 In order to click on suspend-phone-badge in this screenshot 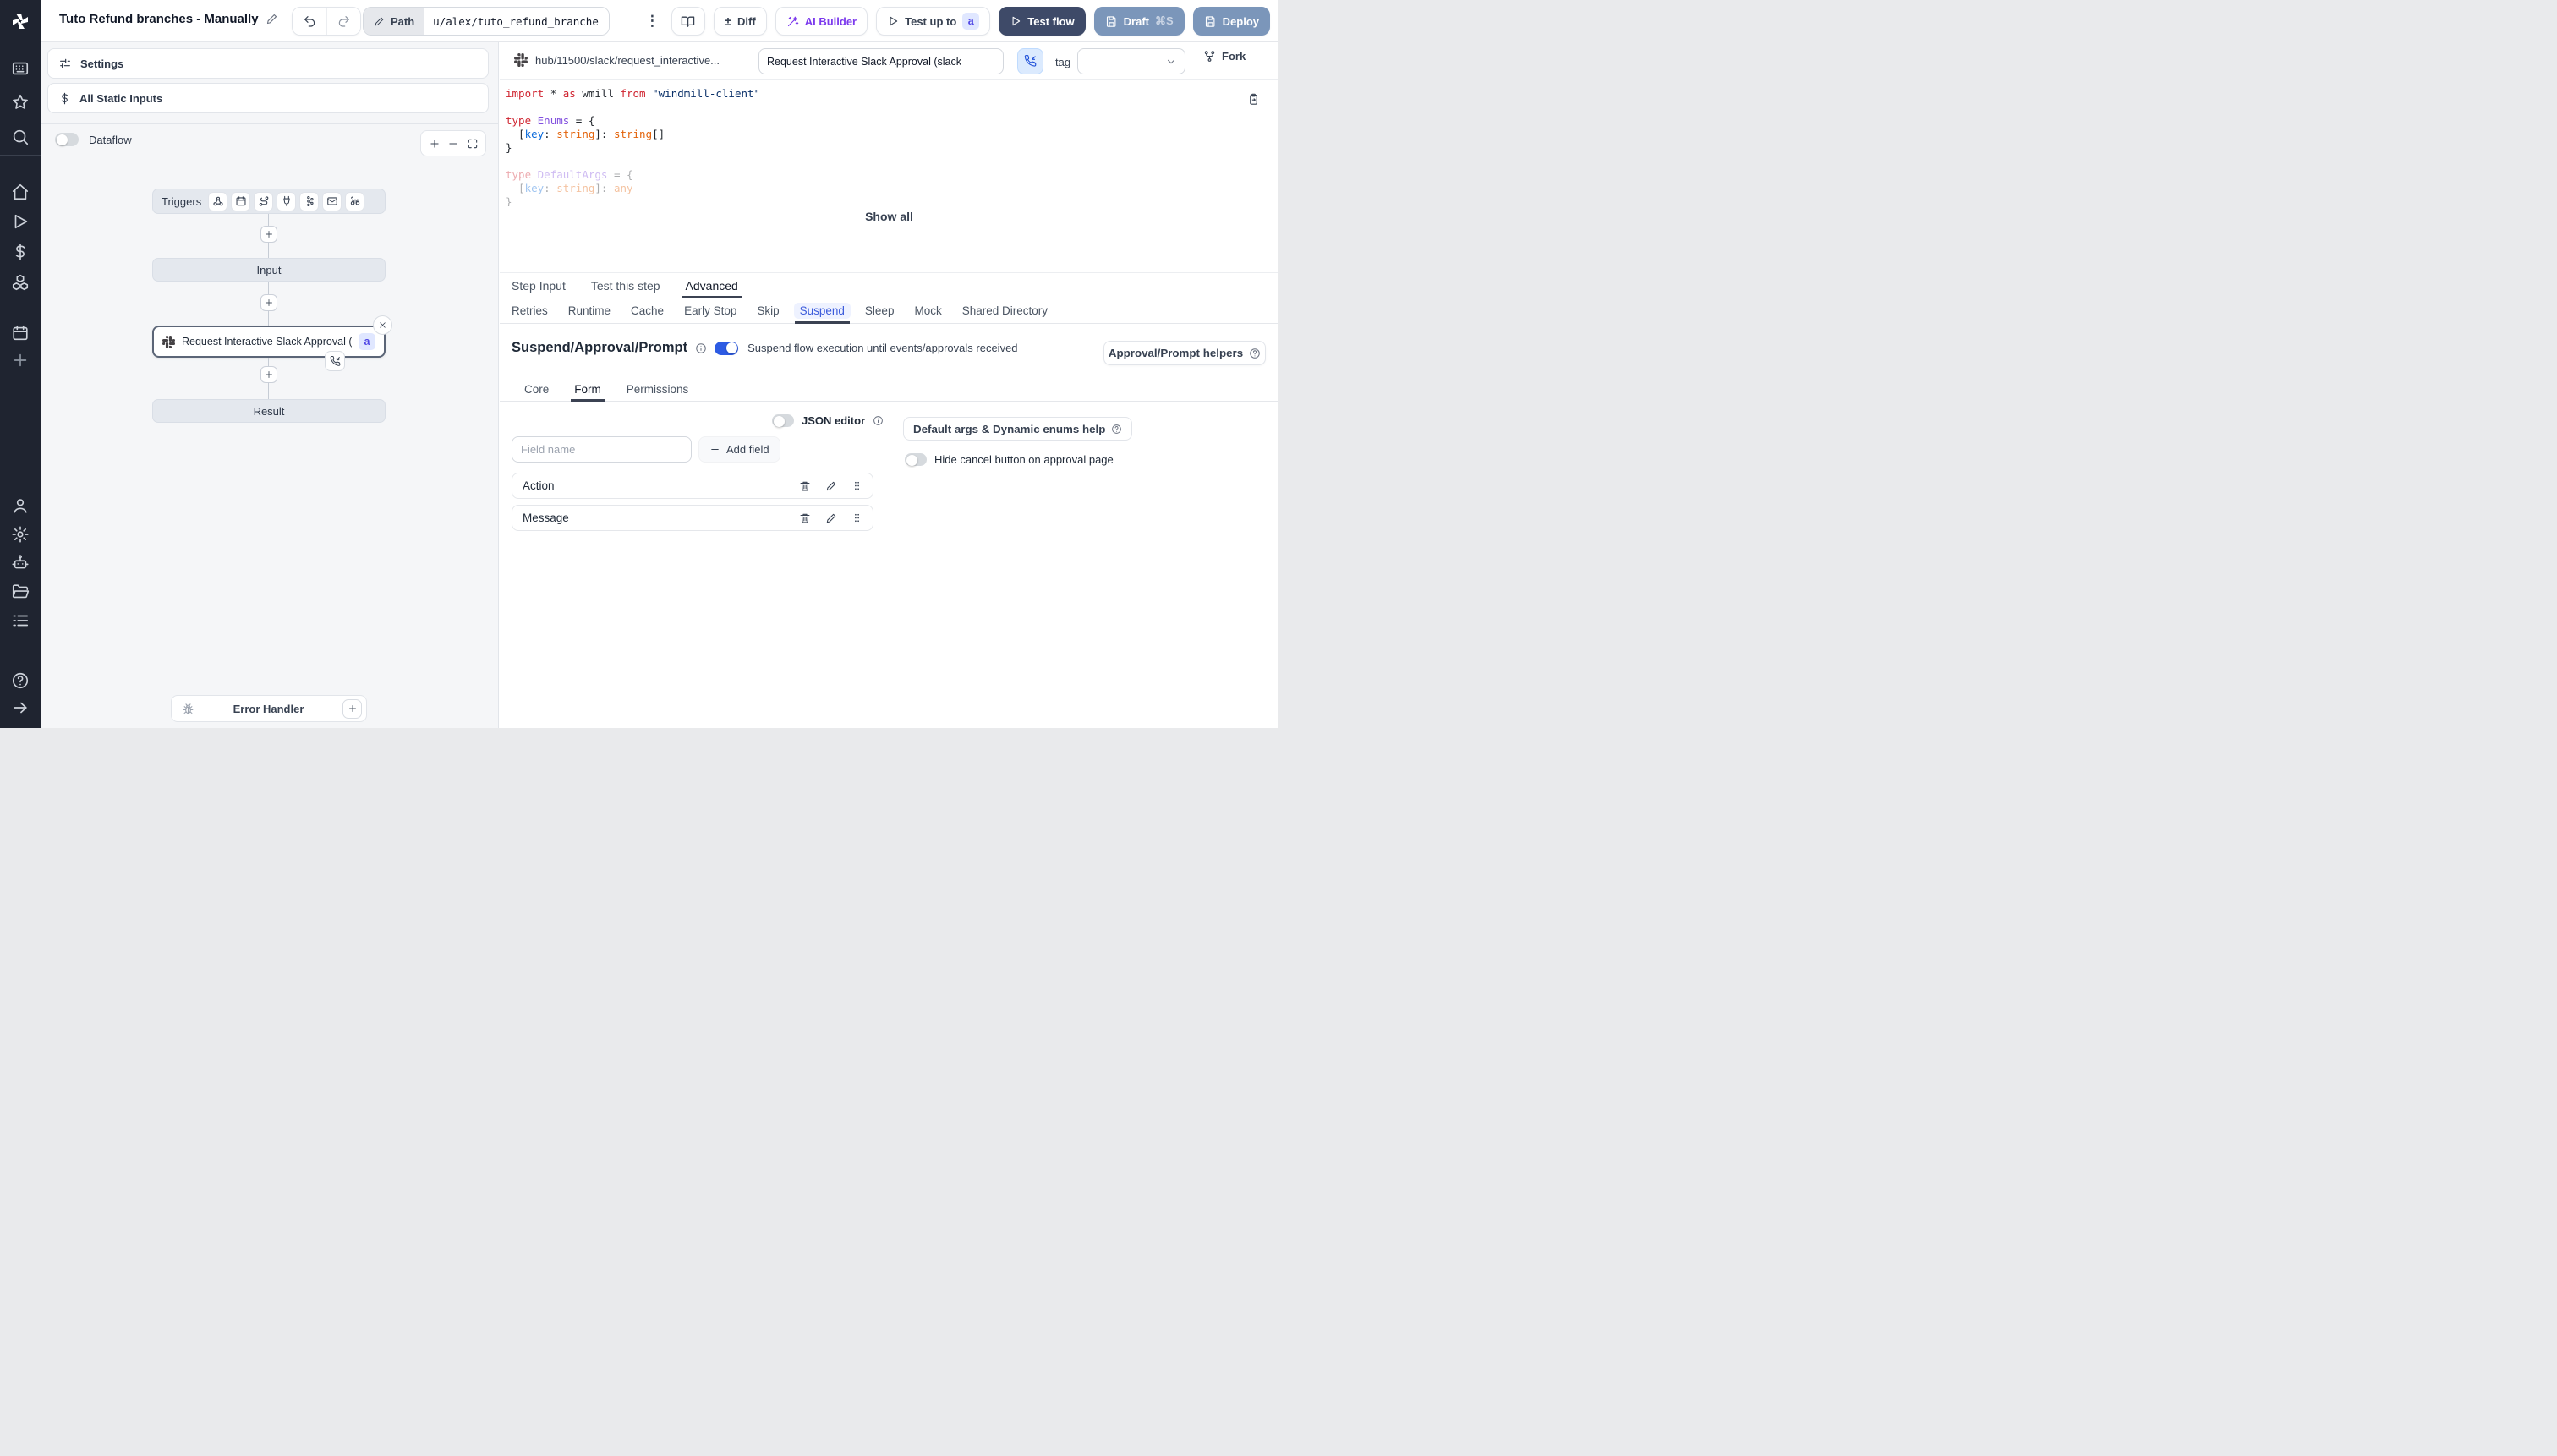, I will do `click(335, 361)`.